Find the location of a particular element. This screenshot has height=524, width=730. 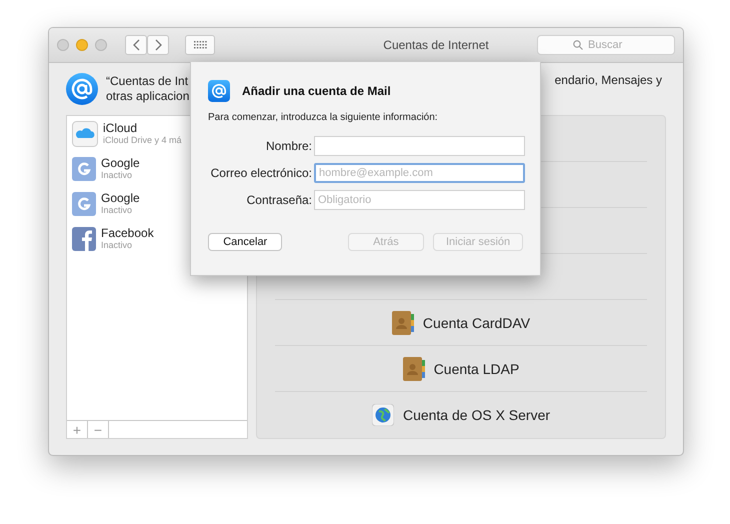

account-name: iCloud is located at coordinates (120, 128).